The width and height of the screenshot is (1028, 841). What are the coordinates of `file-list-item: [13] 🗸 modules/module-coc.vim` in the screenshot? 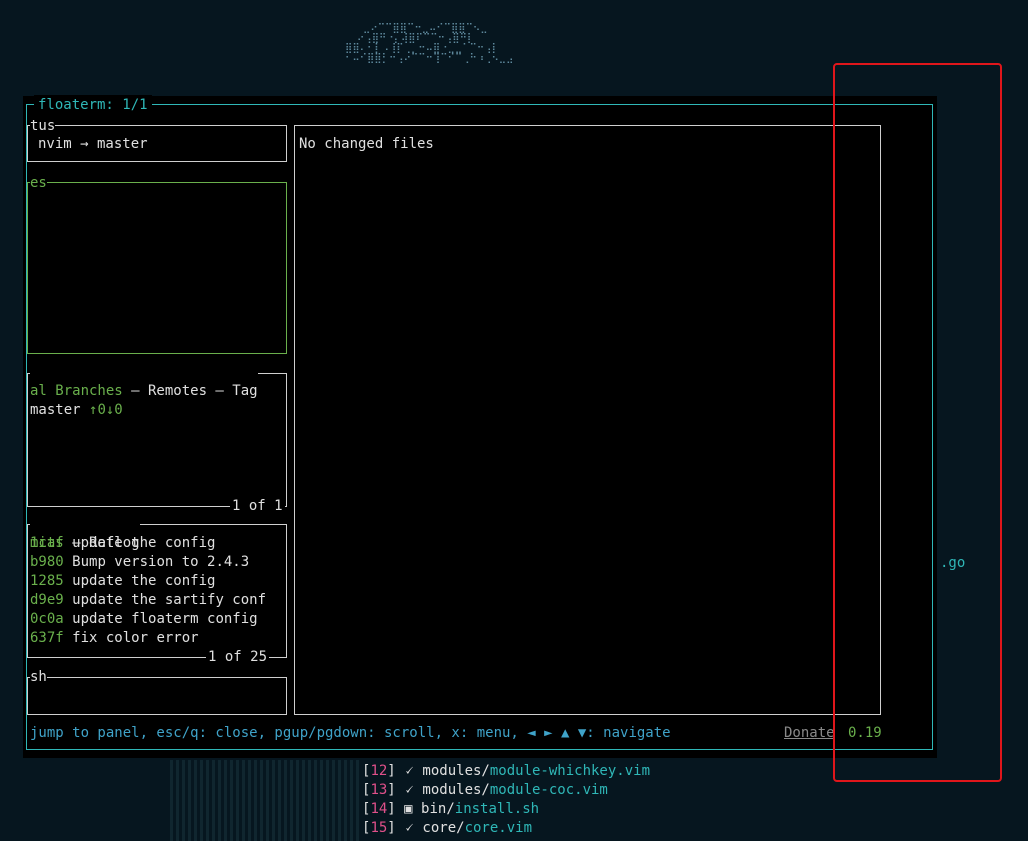 It's located at (485, 790).